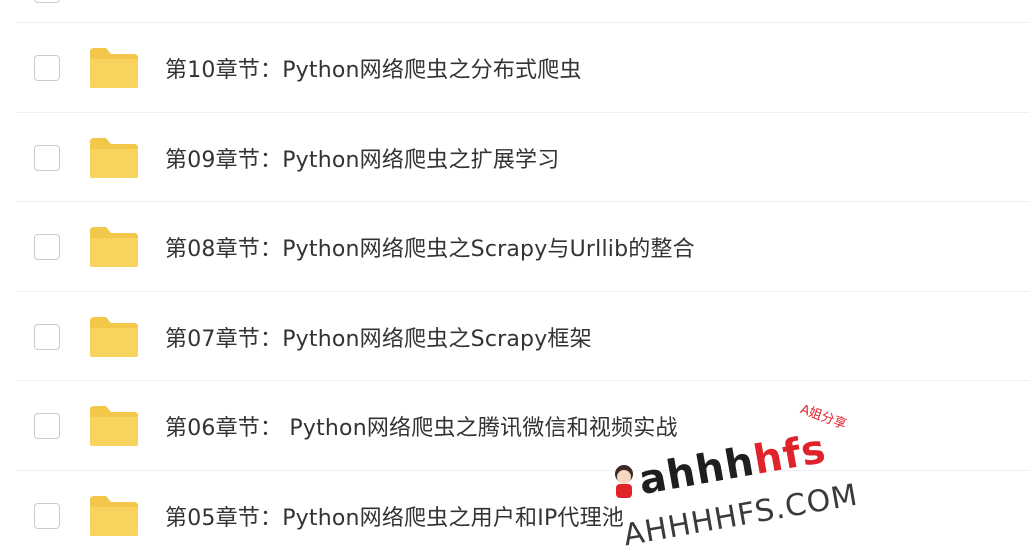  What do you see at coordinates (421, 426) in the screenshot?
I see `folder-name: 第06章节： Python网络爬虫之腾讯微信和视频实战` at bounding box center [421, 426].